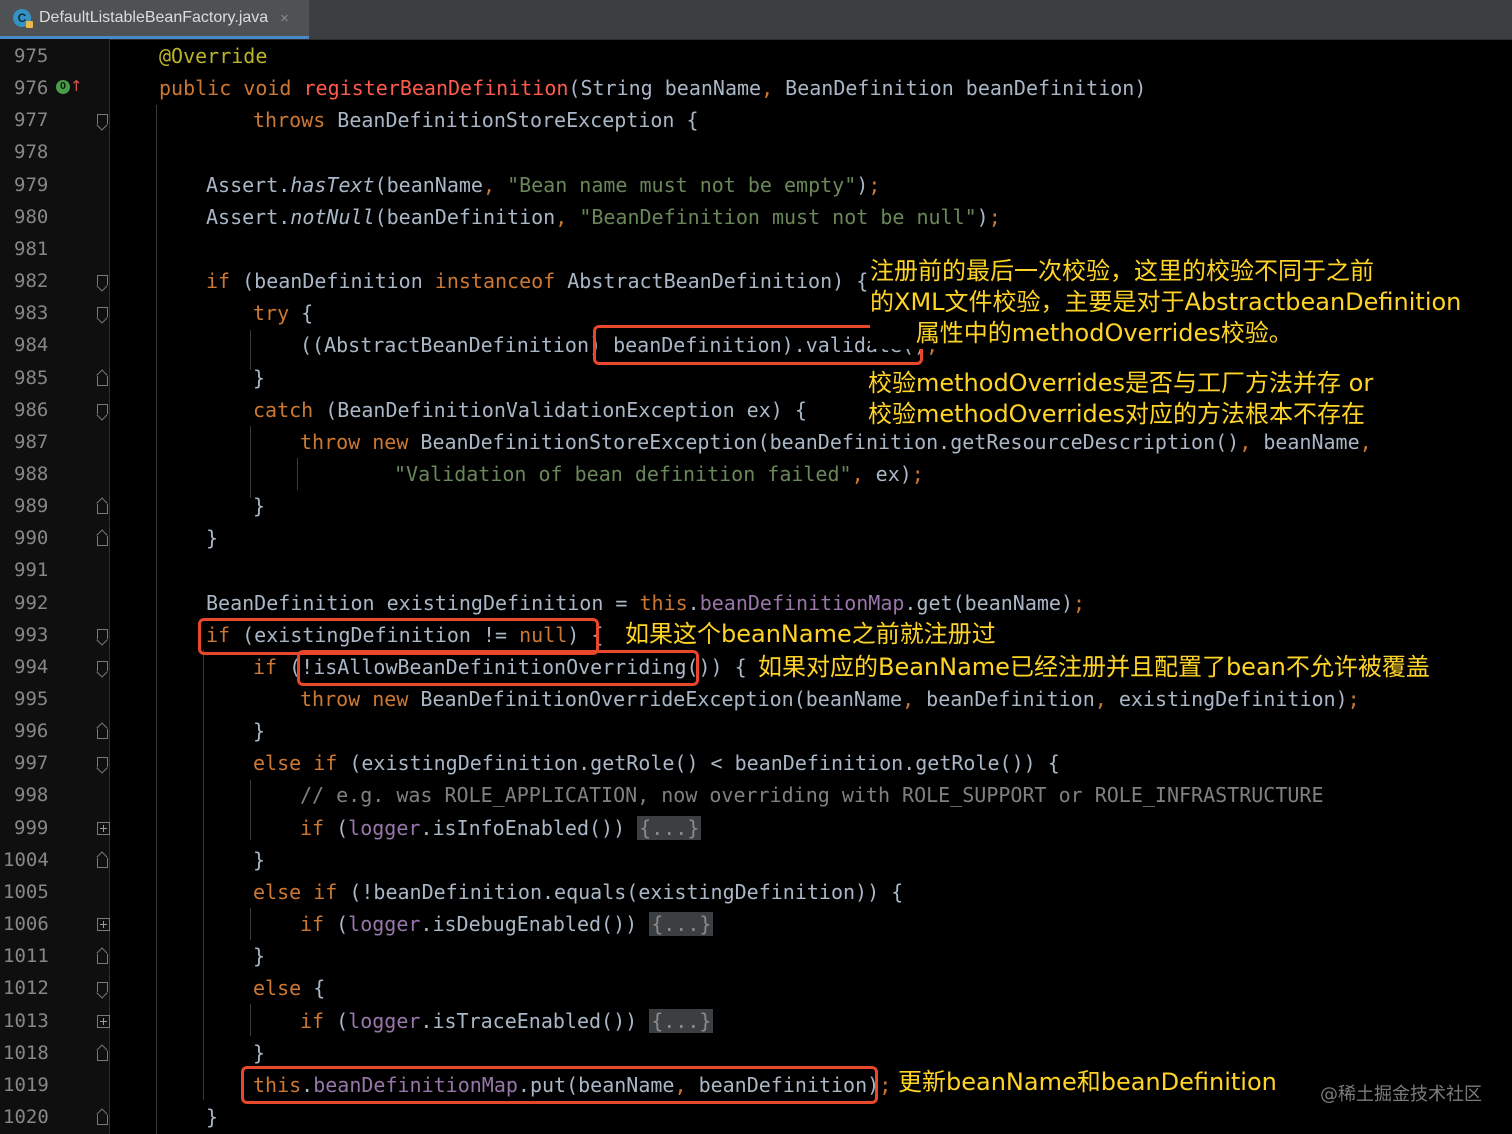 The width and height of the screenshot is (1512, 1134). Describe the element at coordinates (501, 828) in the screenshot. I see `code-line: if (logger.isInfoEnabled()) {...}` at that location.